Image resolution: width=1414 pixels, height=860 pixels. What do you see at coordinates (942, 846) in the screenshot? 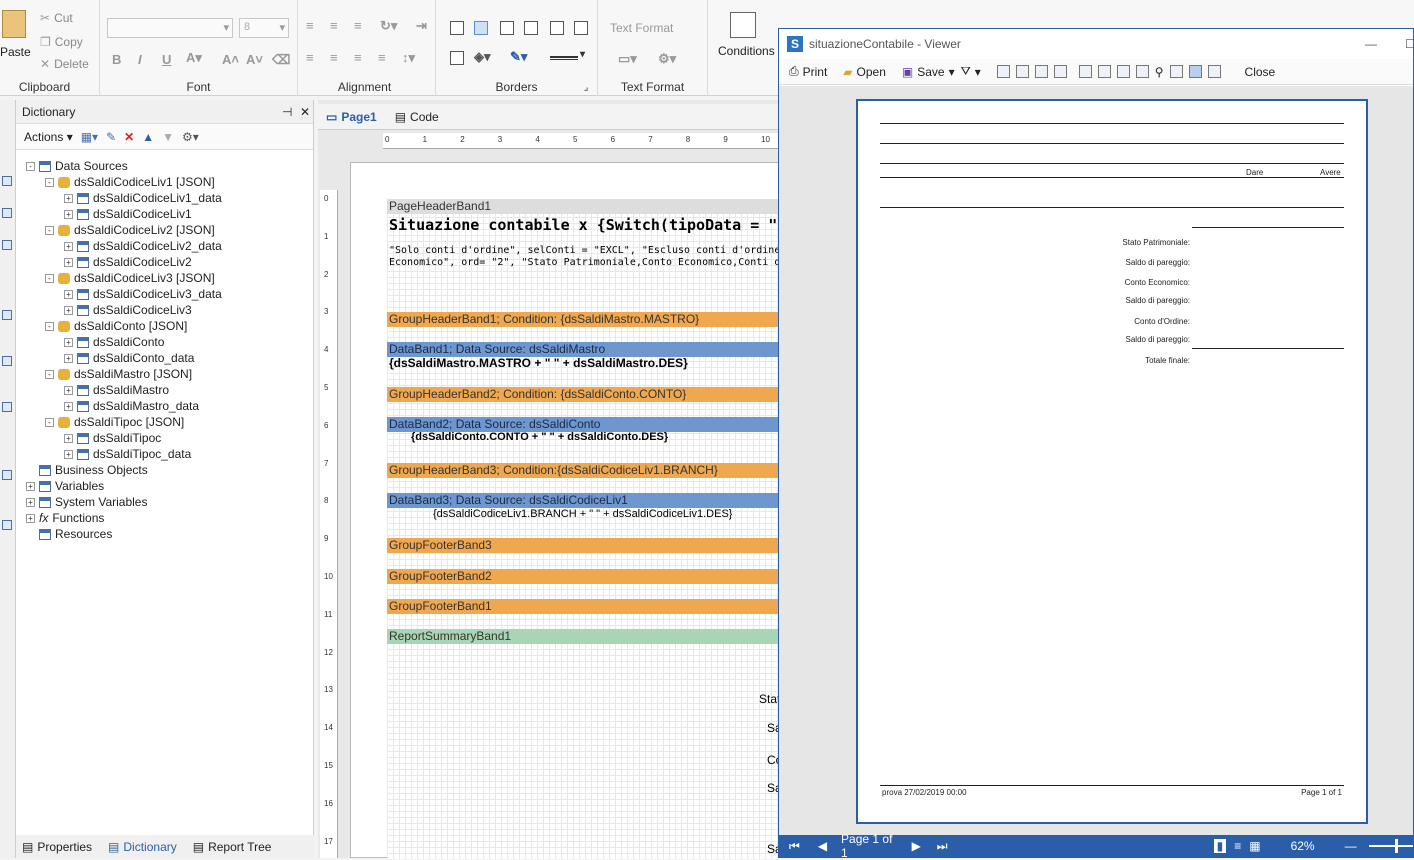
I see `last-page-icon: ⏭` at bounding box center [942, 846].